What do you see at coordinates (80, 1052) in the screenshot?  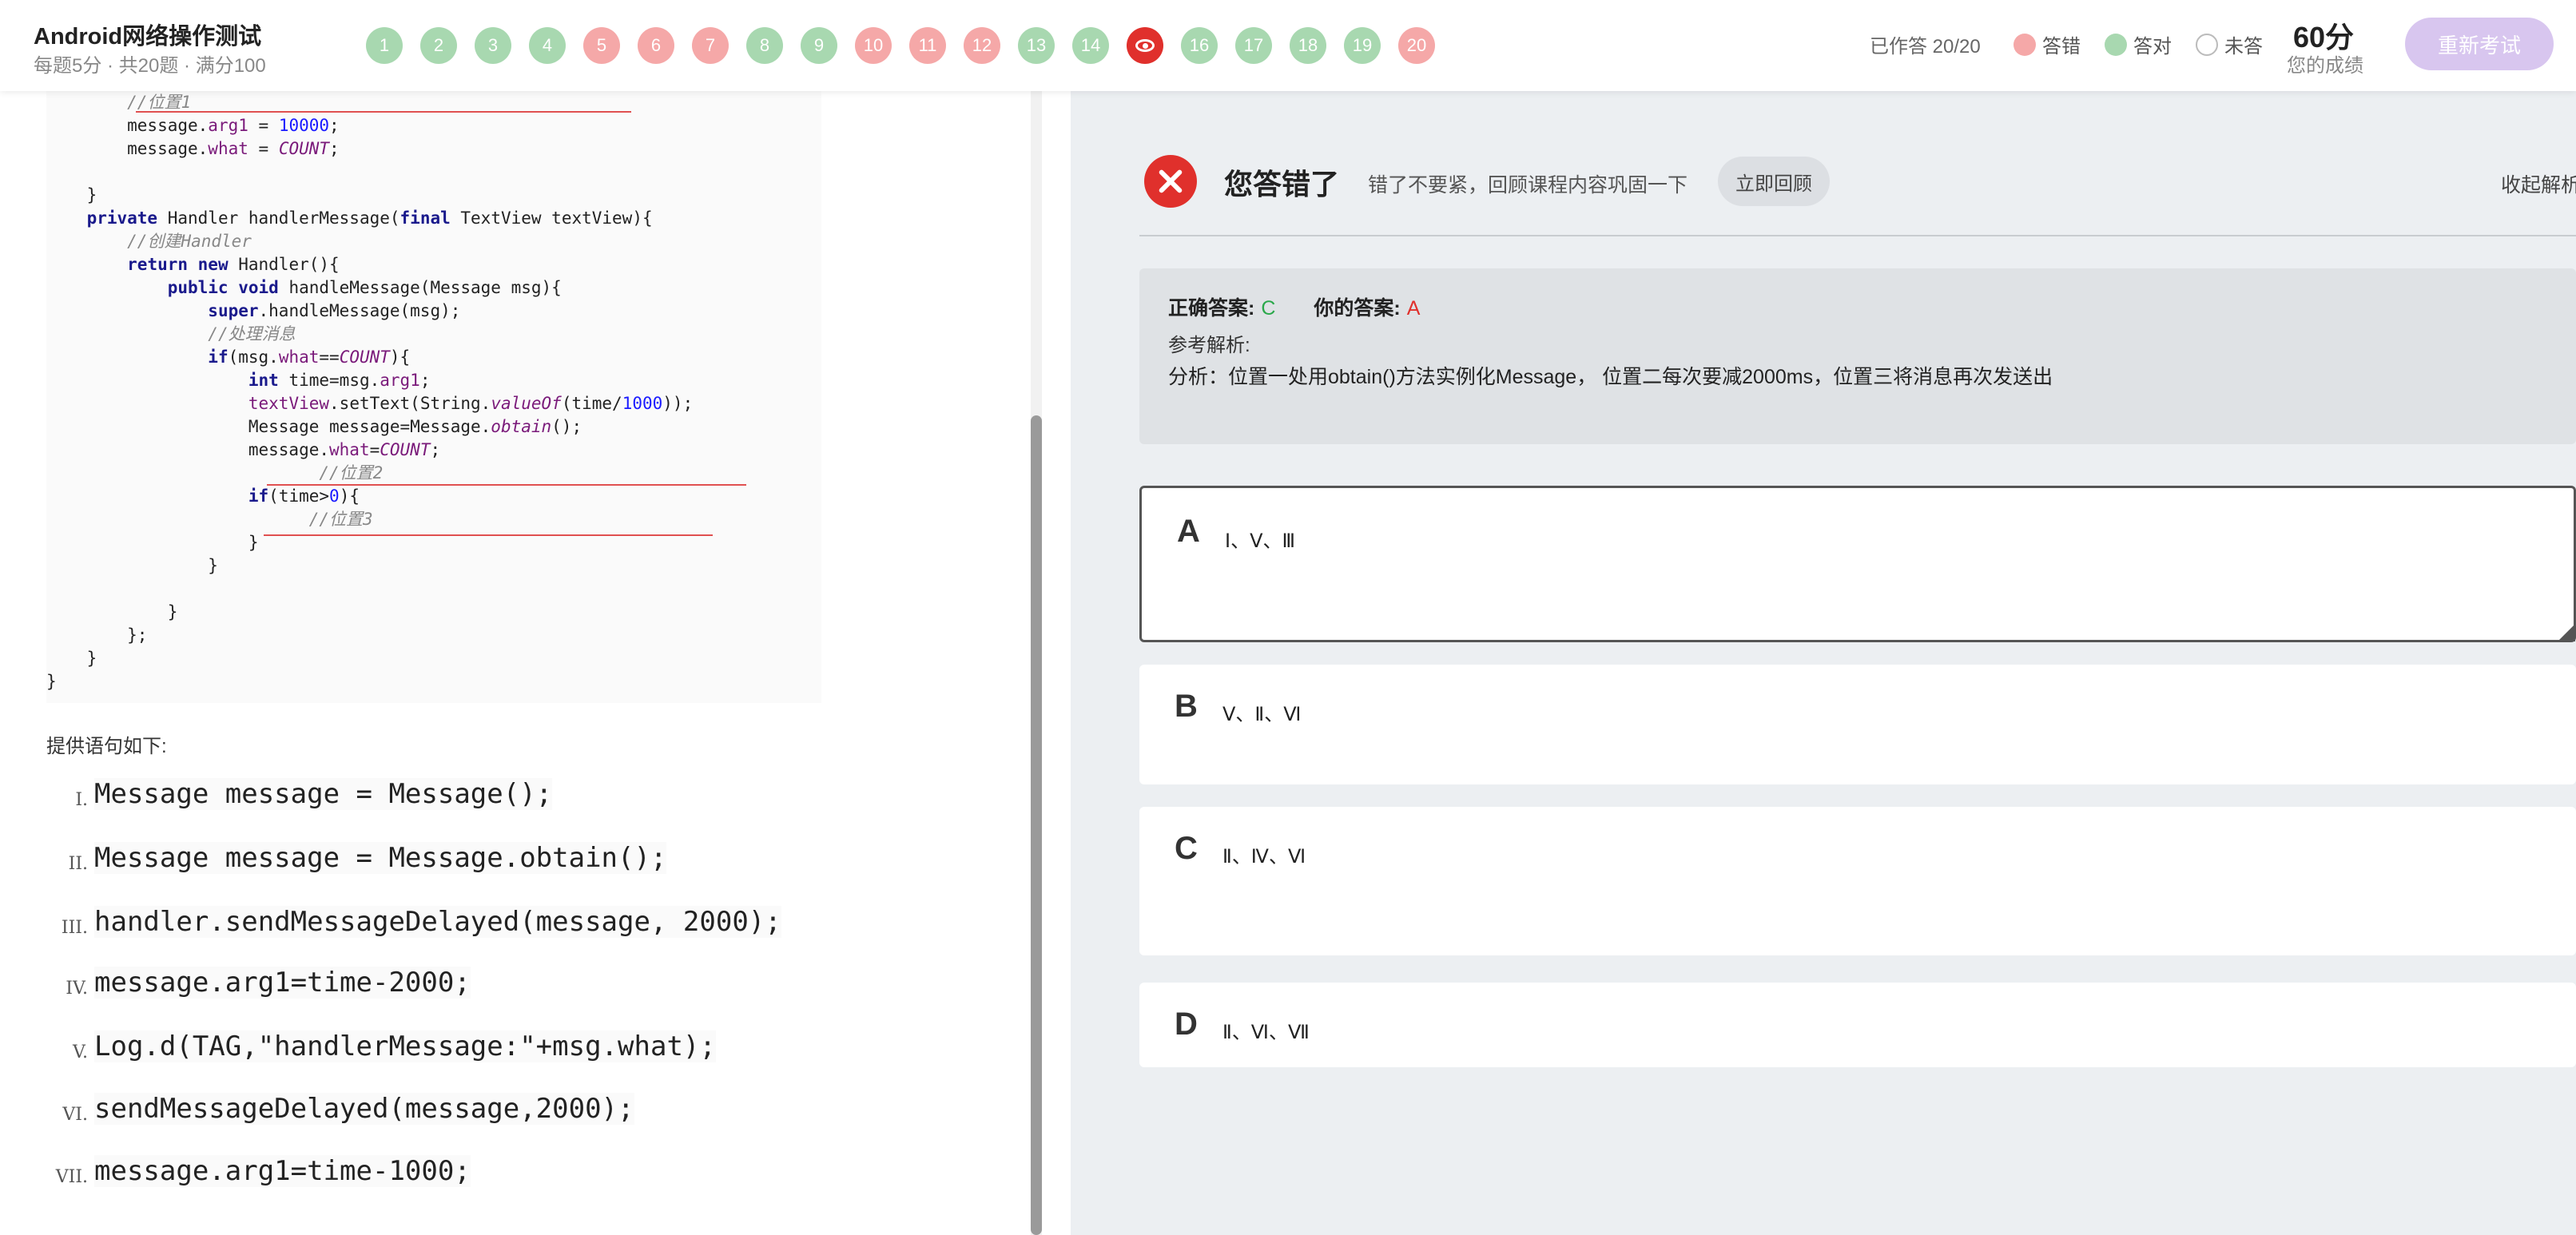 I see `statement-numeral: V.` at bounding box center [80, 1052].